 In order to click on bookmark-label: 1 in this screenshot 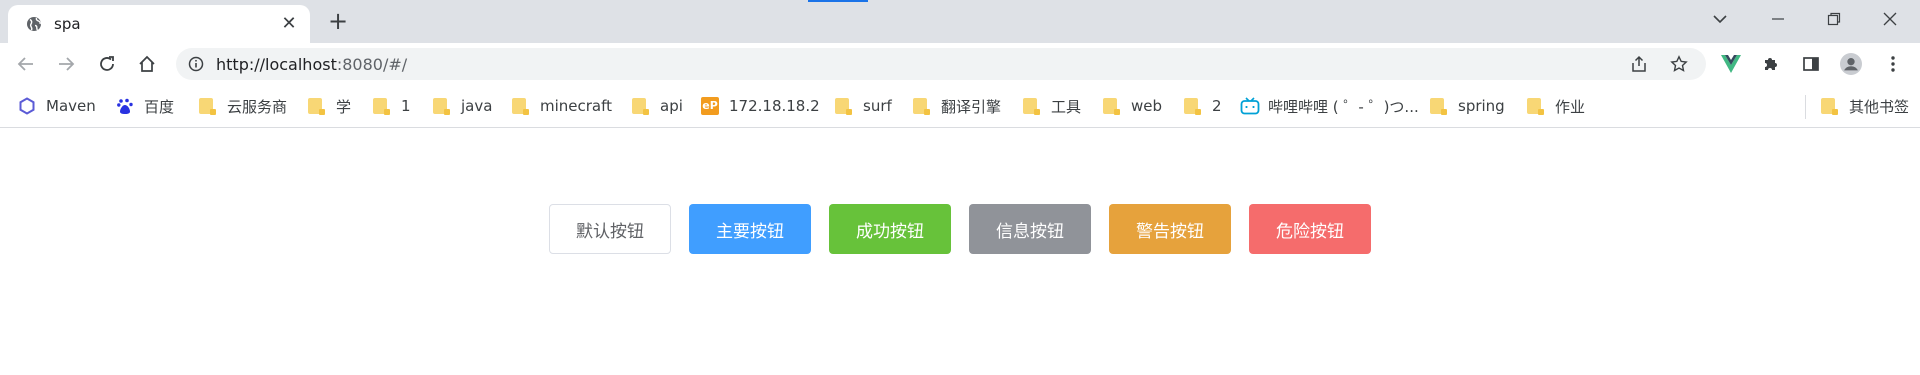, I will do `click(406, 106)`.